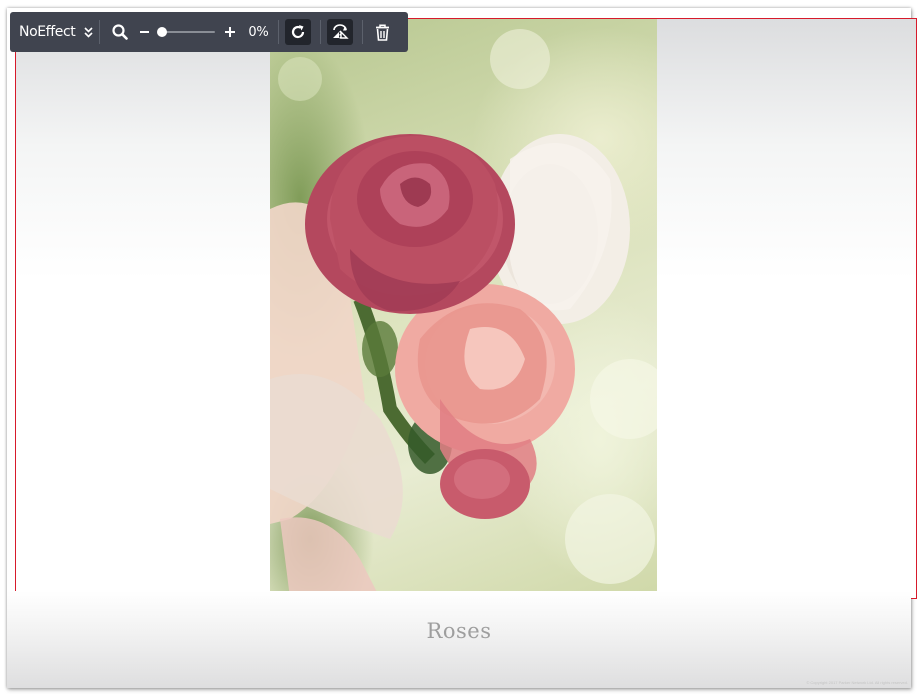 The image size is (918, 694). Describe the element at coordinates (459, 631) in the screenshot. I see `photo-caption-title: Roses` at that location.